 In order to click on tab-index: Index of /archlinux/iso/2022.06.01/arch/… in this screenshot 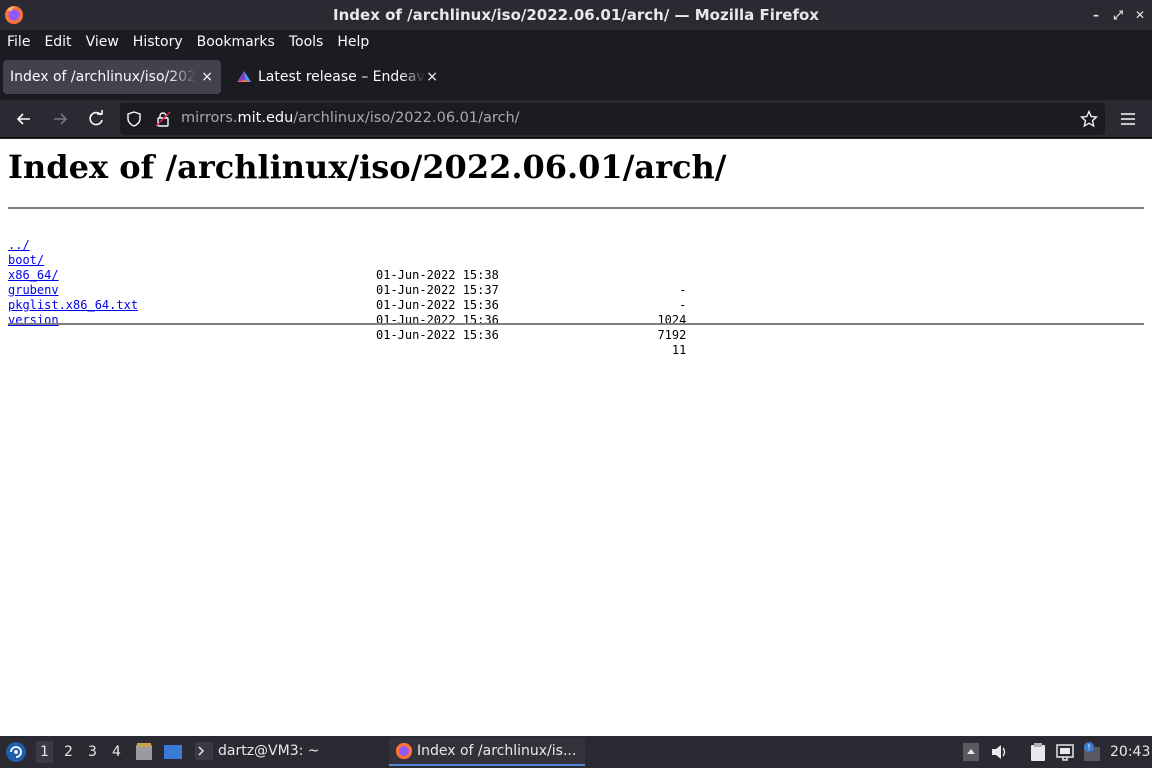, I will do `click(112, 77)`.